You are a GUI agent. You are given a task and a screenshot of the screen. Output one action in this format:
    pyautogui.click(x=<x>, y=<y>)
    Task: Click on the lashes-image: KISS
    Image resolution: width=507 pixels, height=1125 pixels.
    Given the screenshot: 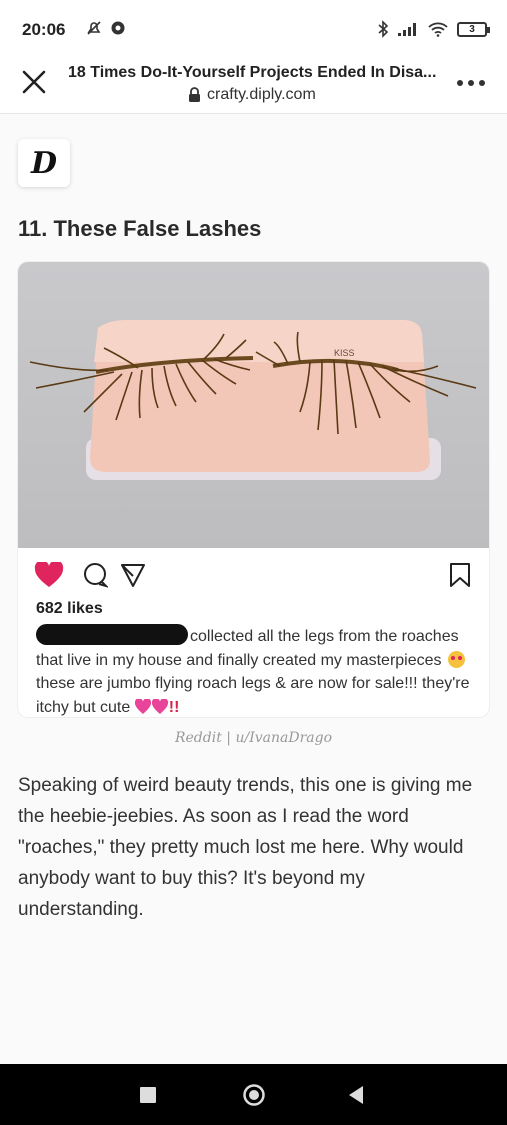 What is the action you would take?
    pyautogui.click(x=253, y=400)
    